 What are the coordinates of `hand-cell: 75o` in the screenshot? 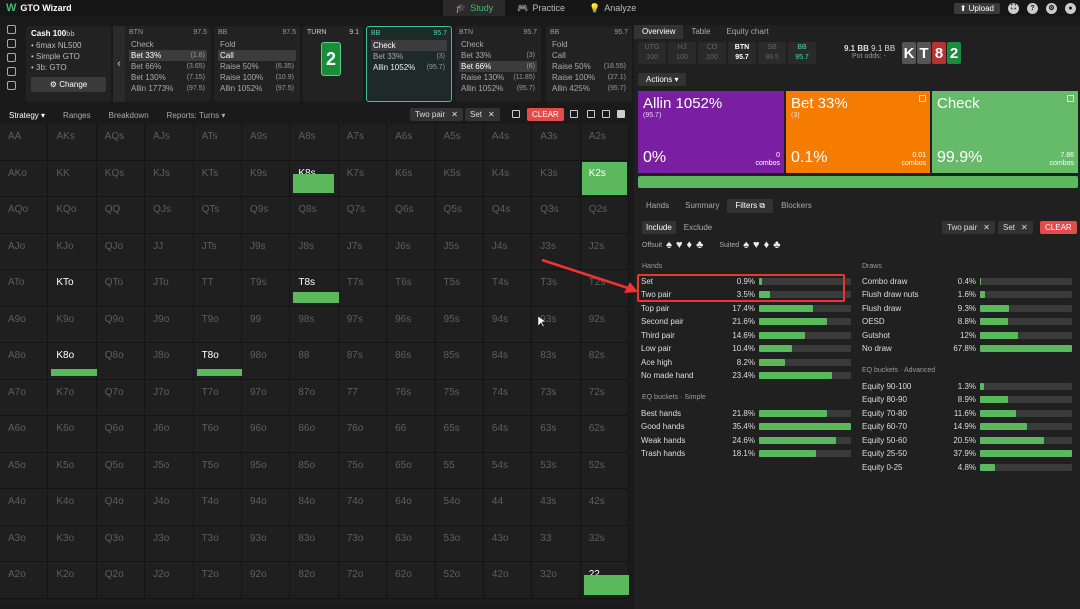 It's located at (363, 470).